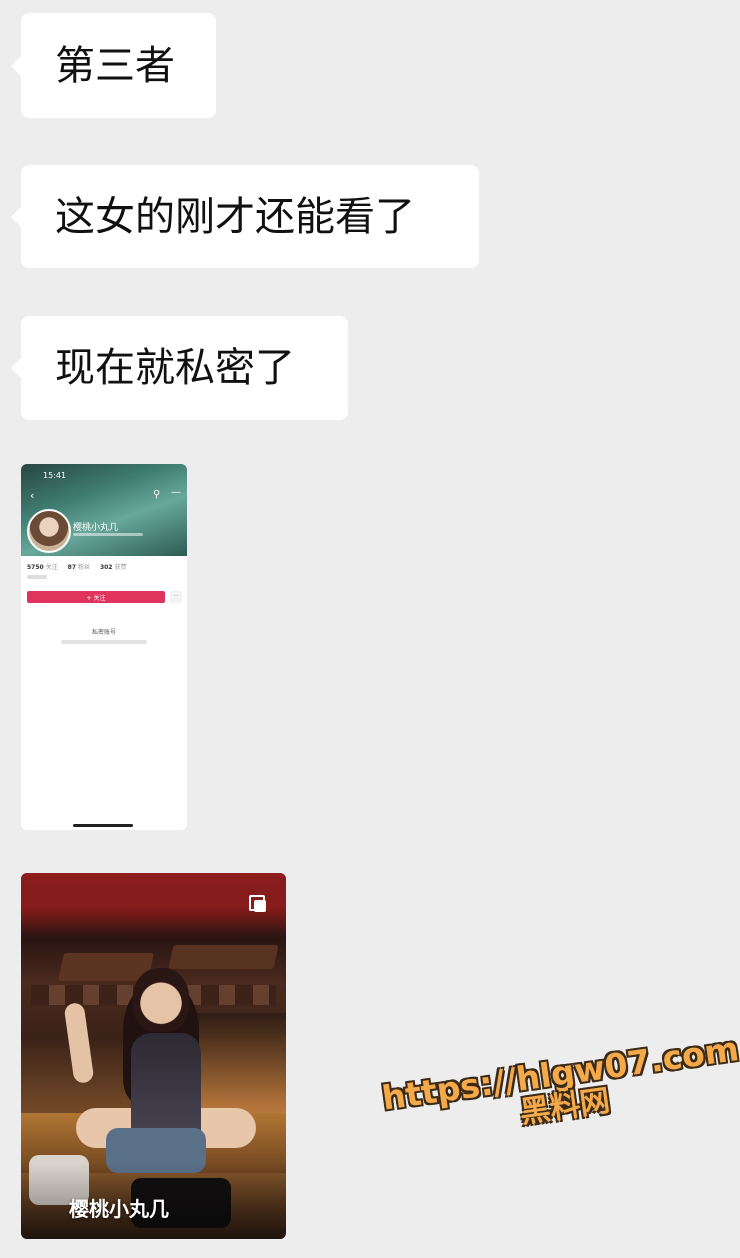 This screenshot has width=740, height=1258. Describe the element at coordinates (223, 957) in the screenshot. I see `table` at that location.